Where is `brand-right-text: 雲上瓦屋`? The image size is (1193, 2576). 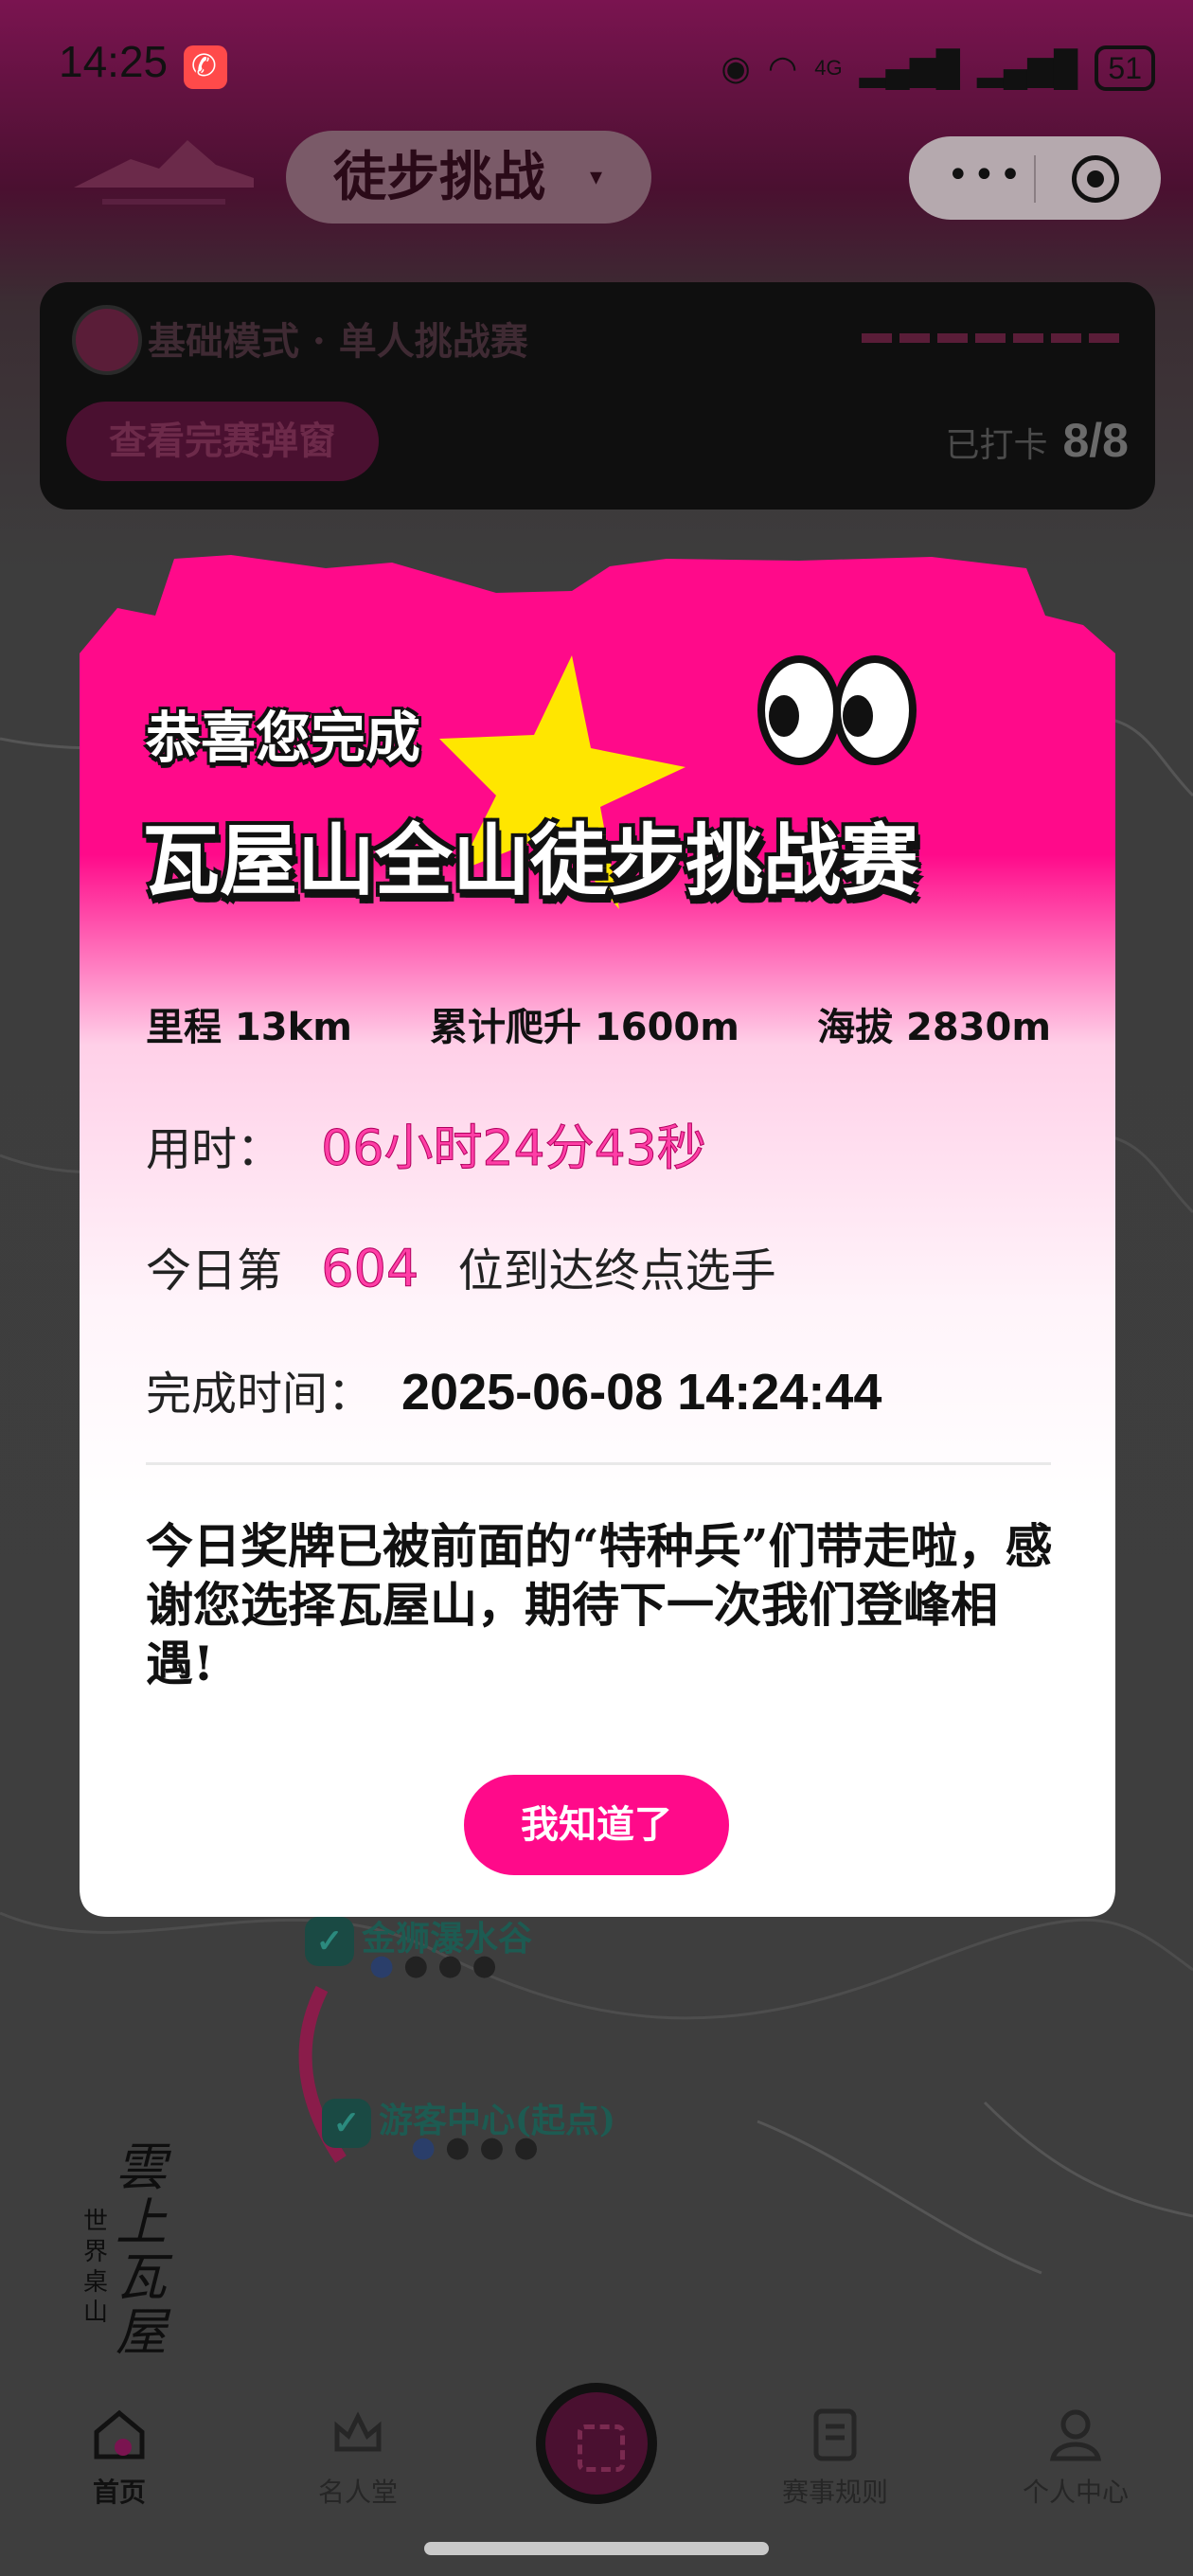
brand-right-text: 雲上瓦屋 is located at coordinates (141, 2250).